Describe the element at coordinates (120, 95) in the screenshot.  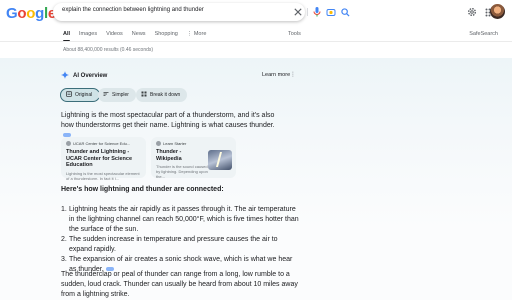
I see `chip-simpler-label: Simpler` at that location.